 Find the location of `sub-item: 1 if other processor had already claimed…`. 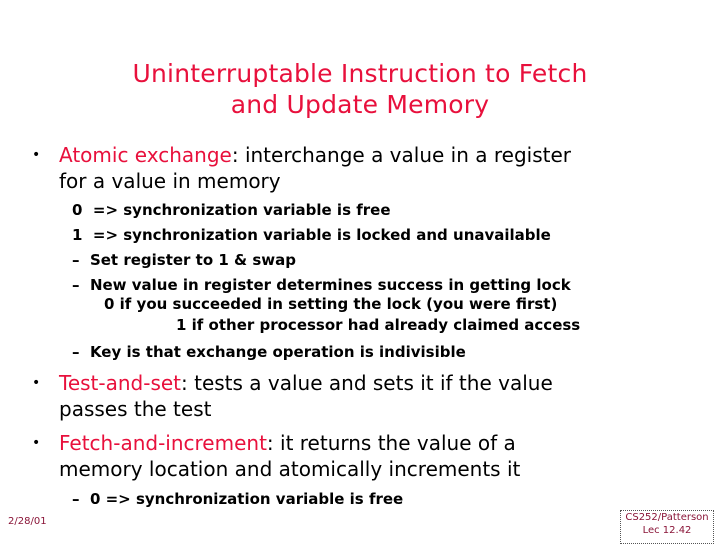

sub-item: 1 if other processor had already claimed… is located at coordinates (378, 325).